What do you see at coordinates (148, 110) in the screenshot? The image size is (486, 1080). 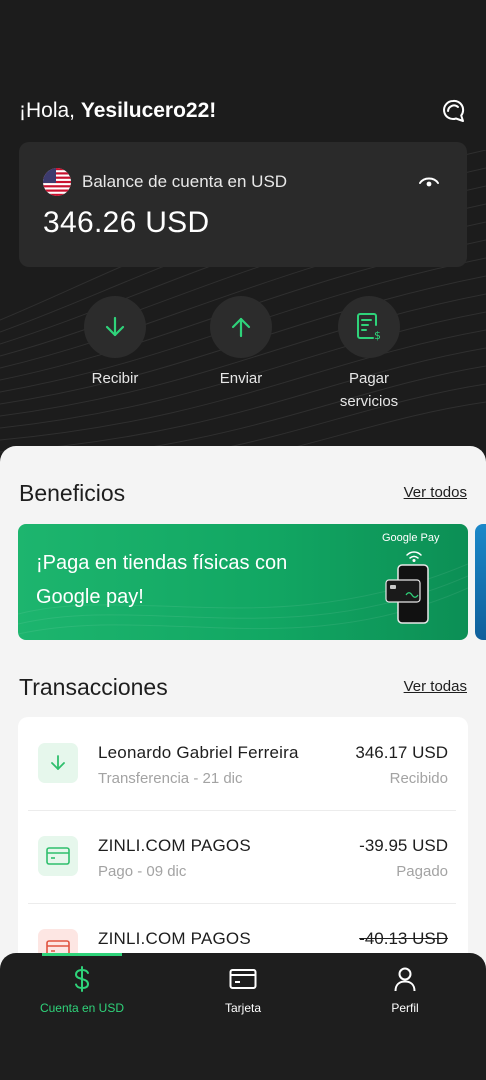 I see `greeting-username: Yesilucero22!` at bounding box center [148, 110].